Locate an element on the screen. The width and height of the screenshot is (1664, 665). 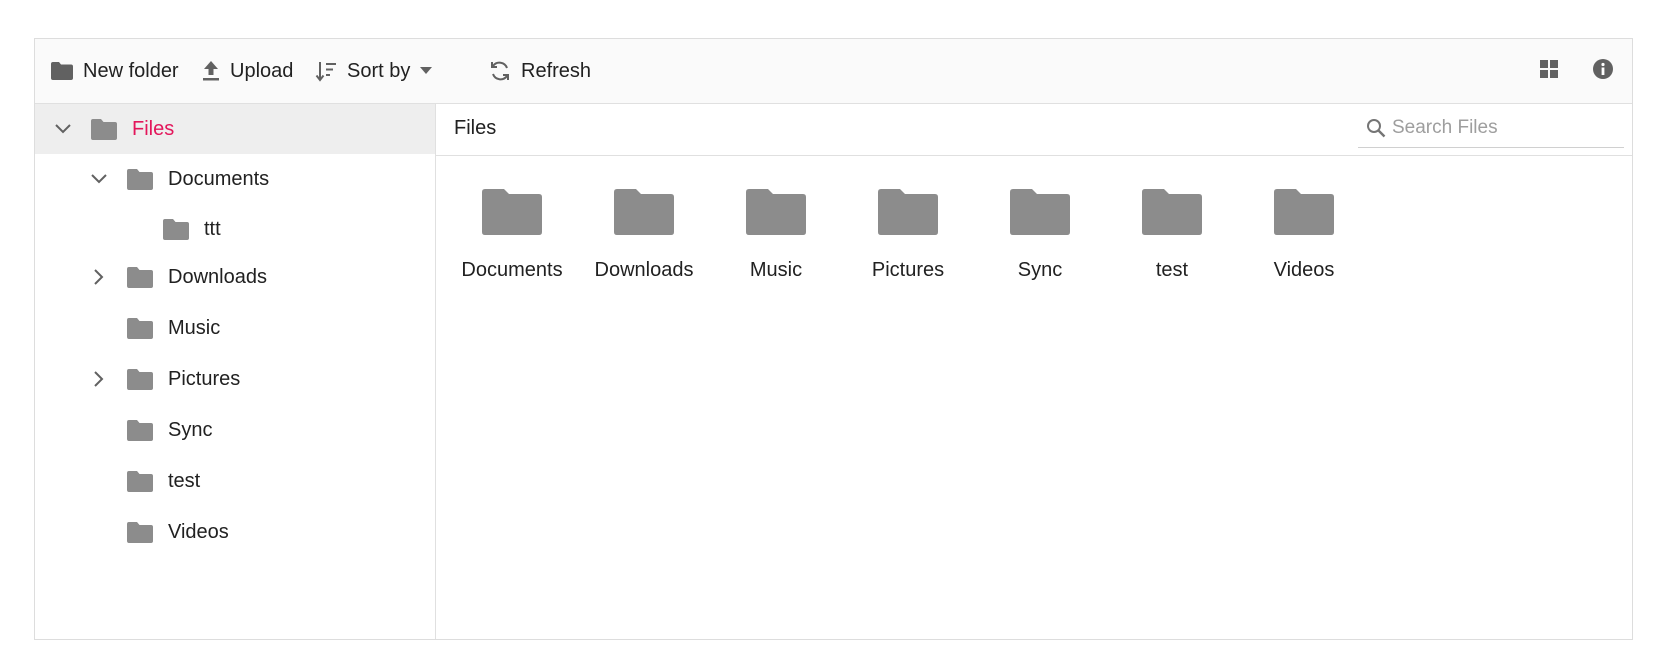
search-box is located at coordinates (1491, 128).